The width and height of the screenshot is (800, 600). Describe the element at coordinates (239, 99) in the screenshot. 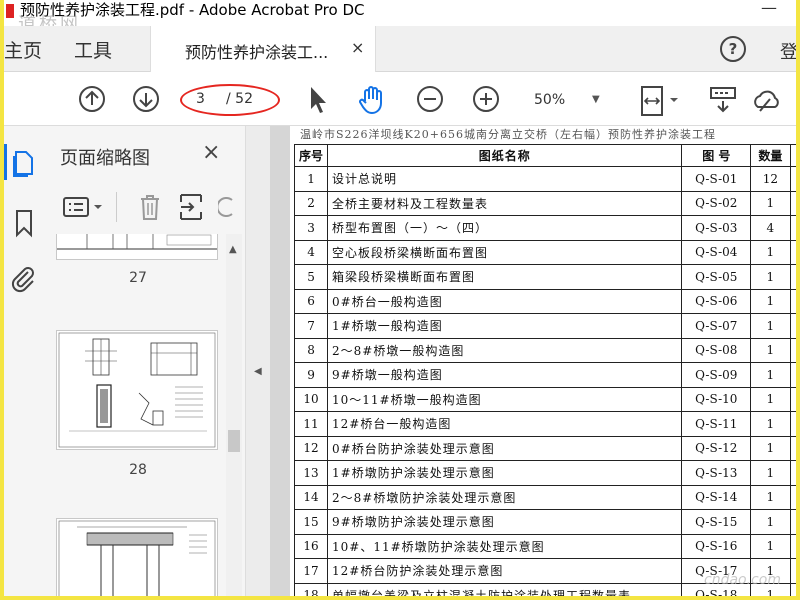

I see `total-pages: / 52` at that location.